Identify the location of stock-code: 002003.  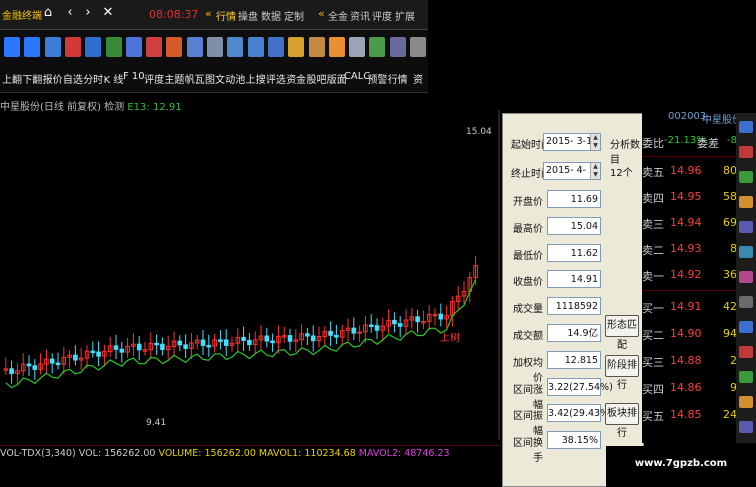
(687, 116).